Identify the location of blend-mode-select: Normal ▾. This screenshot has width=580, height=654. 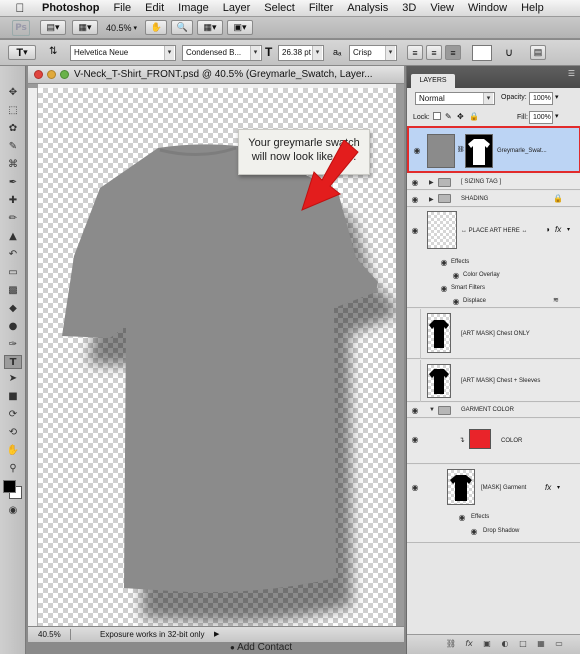
(455, 98).